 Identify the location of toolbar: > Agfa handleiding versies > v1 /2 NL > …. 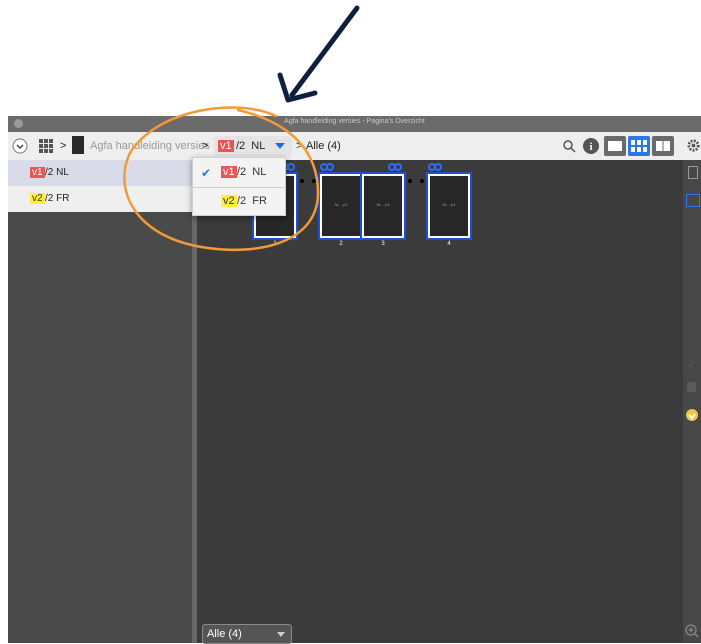
(354, 146).